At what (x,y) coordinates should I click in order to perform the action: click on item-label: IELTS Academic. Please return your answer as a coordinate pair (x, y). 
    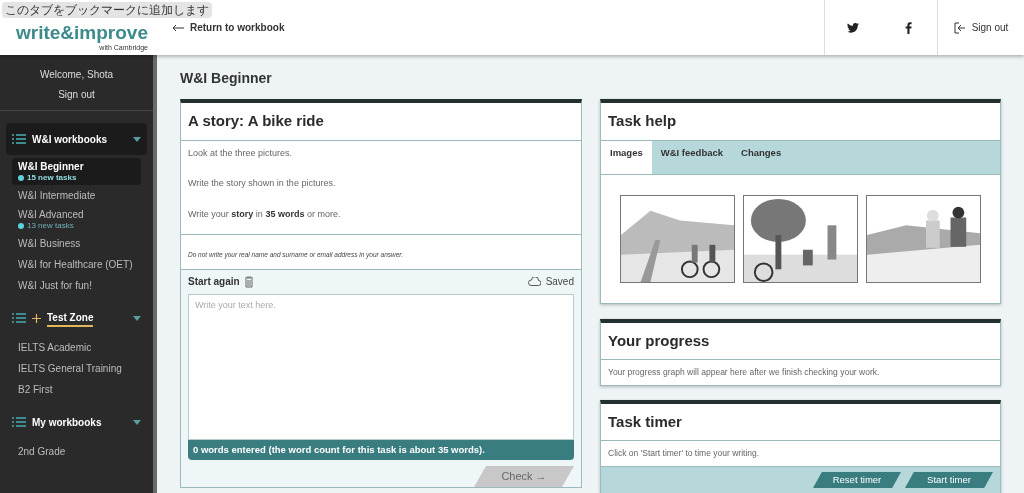
    Looking at the image, I should click on (55, 347).